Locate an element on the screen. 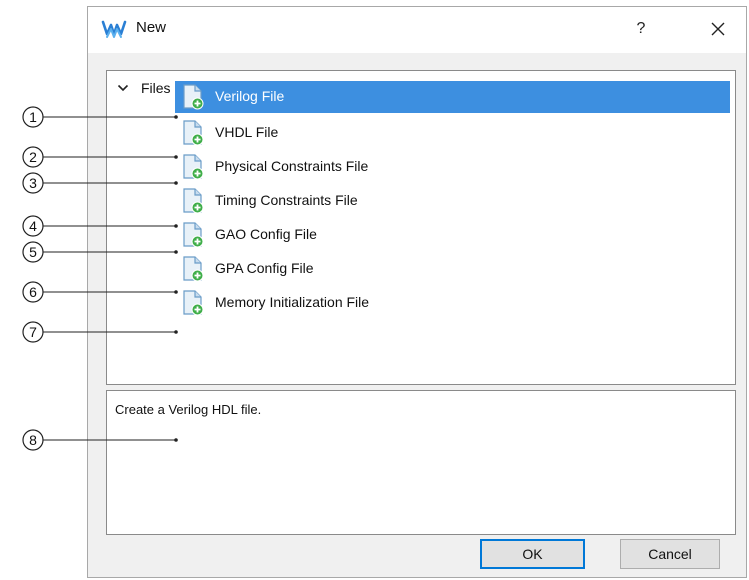  callout-number: 7 is located at coordinates (33, 332).